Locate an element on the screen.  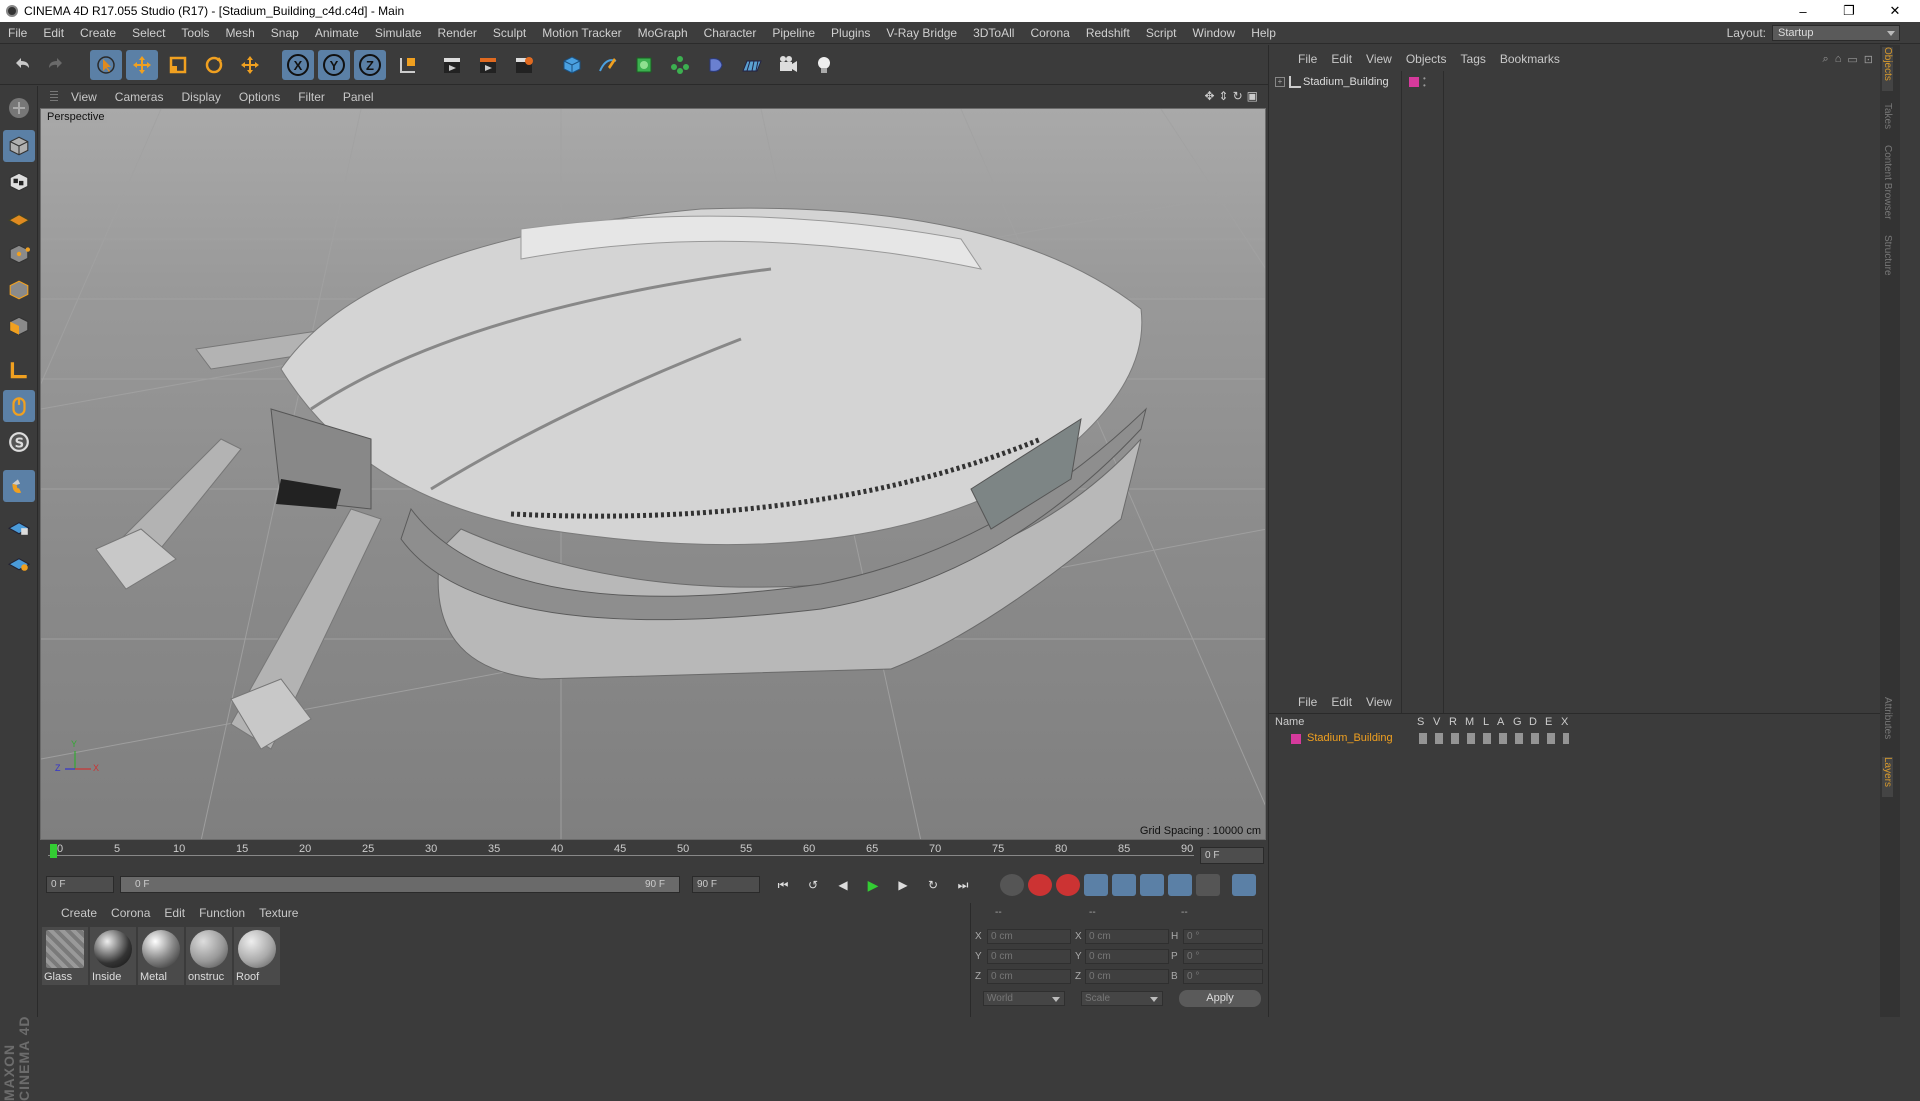
maximize-view-icon: ▣ is located at coordinates (1252, 96).